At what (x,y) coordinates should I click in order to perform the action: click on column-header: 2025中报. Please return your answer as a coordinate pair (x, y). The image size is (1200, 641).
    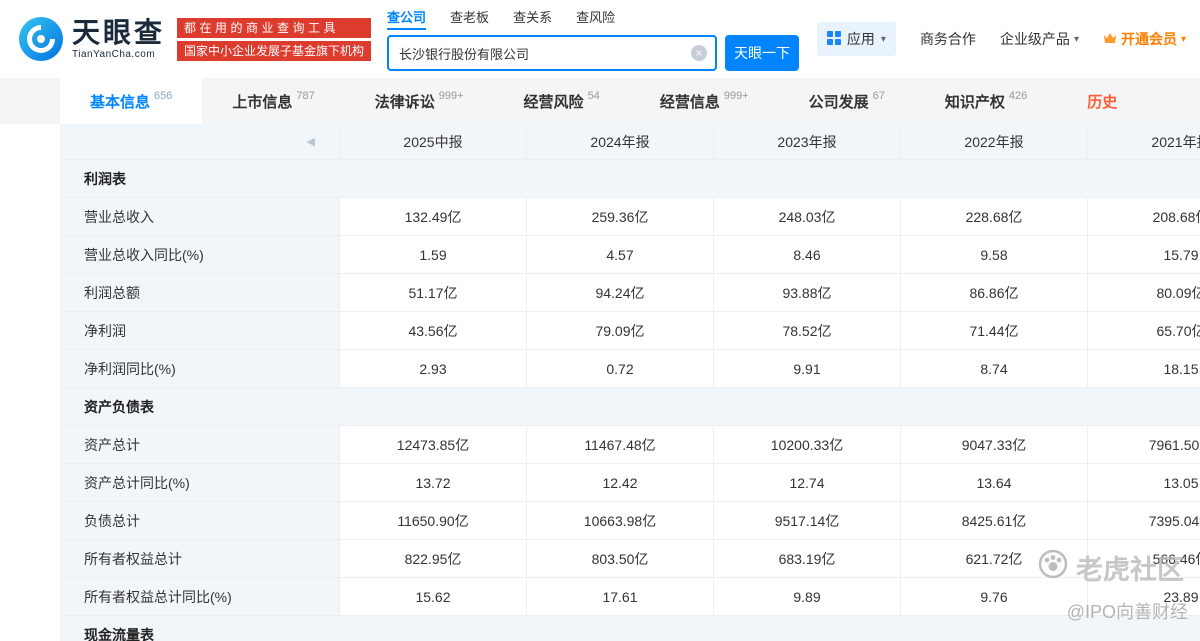
    Looking at the image, I should click on (433, 142).